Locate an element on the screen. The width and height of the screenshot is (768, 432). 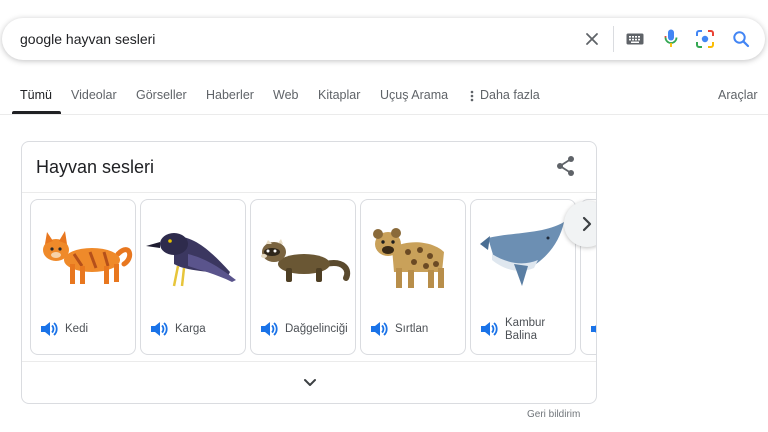
tab-more: Daha fazla is located at coordinates (505, 95).